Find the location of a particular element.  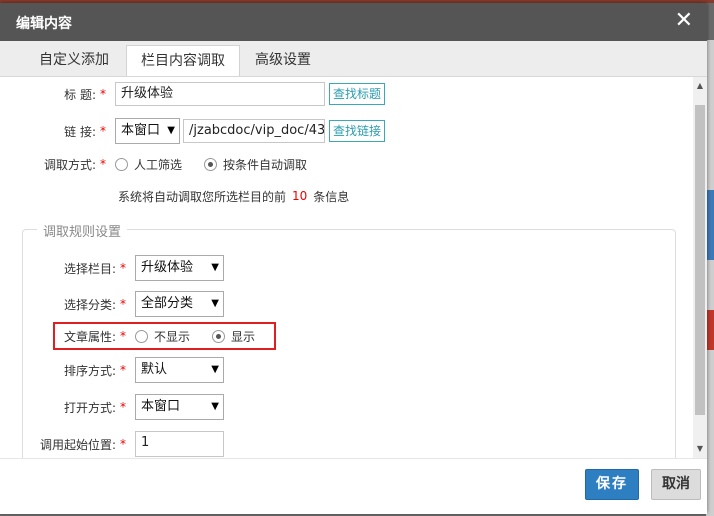

link-target-select: 本窗口 ▼ is located at coordinates (147, 131).